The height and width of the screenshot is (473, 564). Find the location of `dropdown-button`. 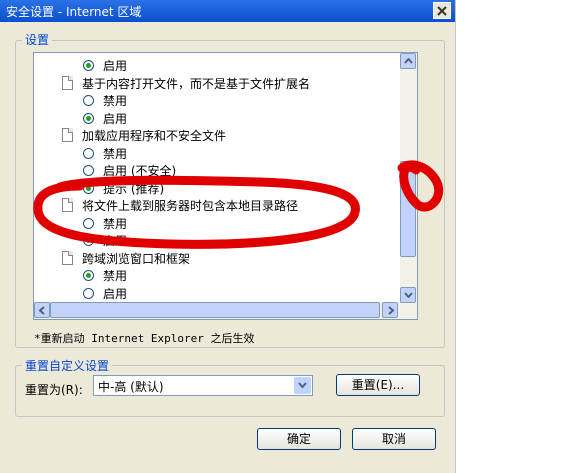

dropdown-button is located at coordinates (302, 385).